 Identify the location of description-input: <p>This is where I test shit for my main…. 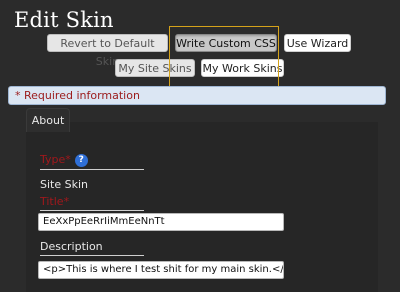
(161, 270).